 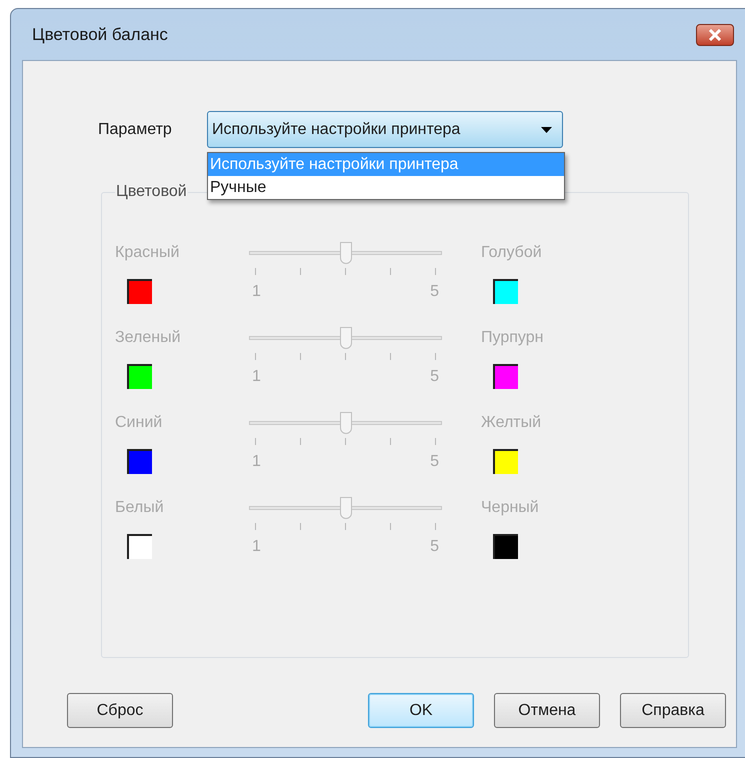 I want to click on dialog-button: Отмена, so click(x=547, y=710).